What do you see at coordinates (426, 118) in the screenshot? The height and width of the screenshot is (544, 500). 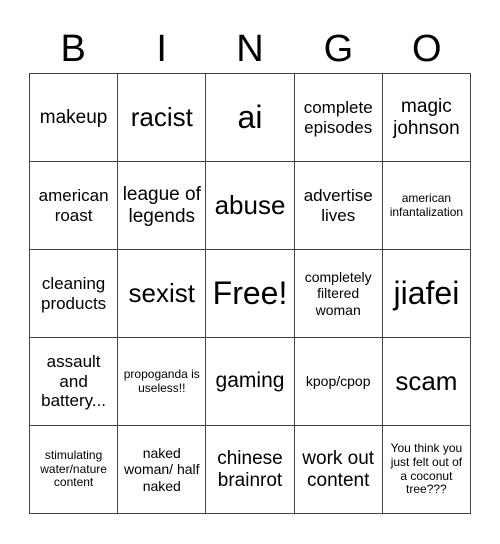 I see `bingo-cell: magic johnson` at bounding box center [426, 118].